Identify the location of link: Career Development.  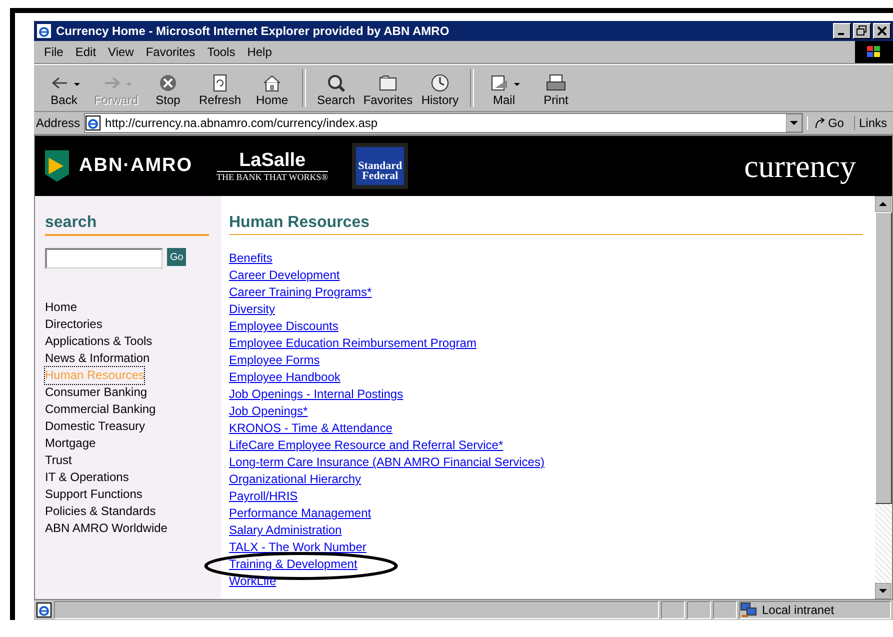
(284, 275).